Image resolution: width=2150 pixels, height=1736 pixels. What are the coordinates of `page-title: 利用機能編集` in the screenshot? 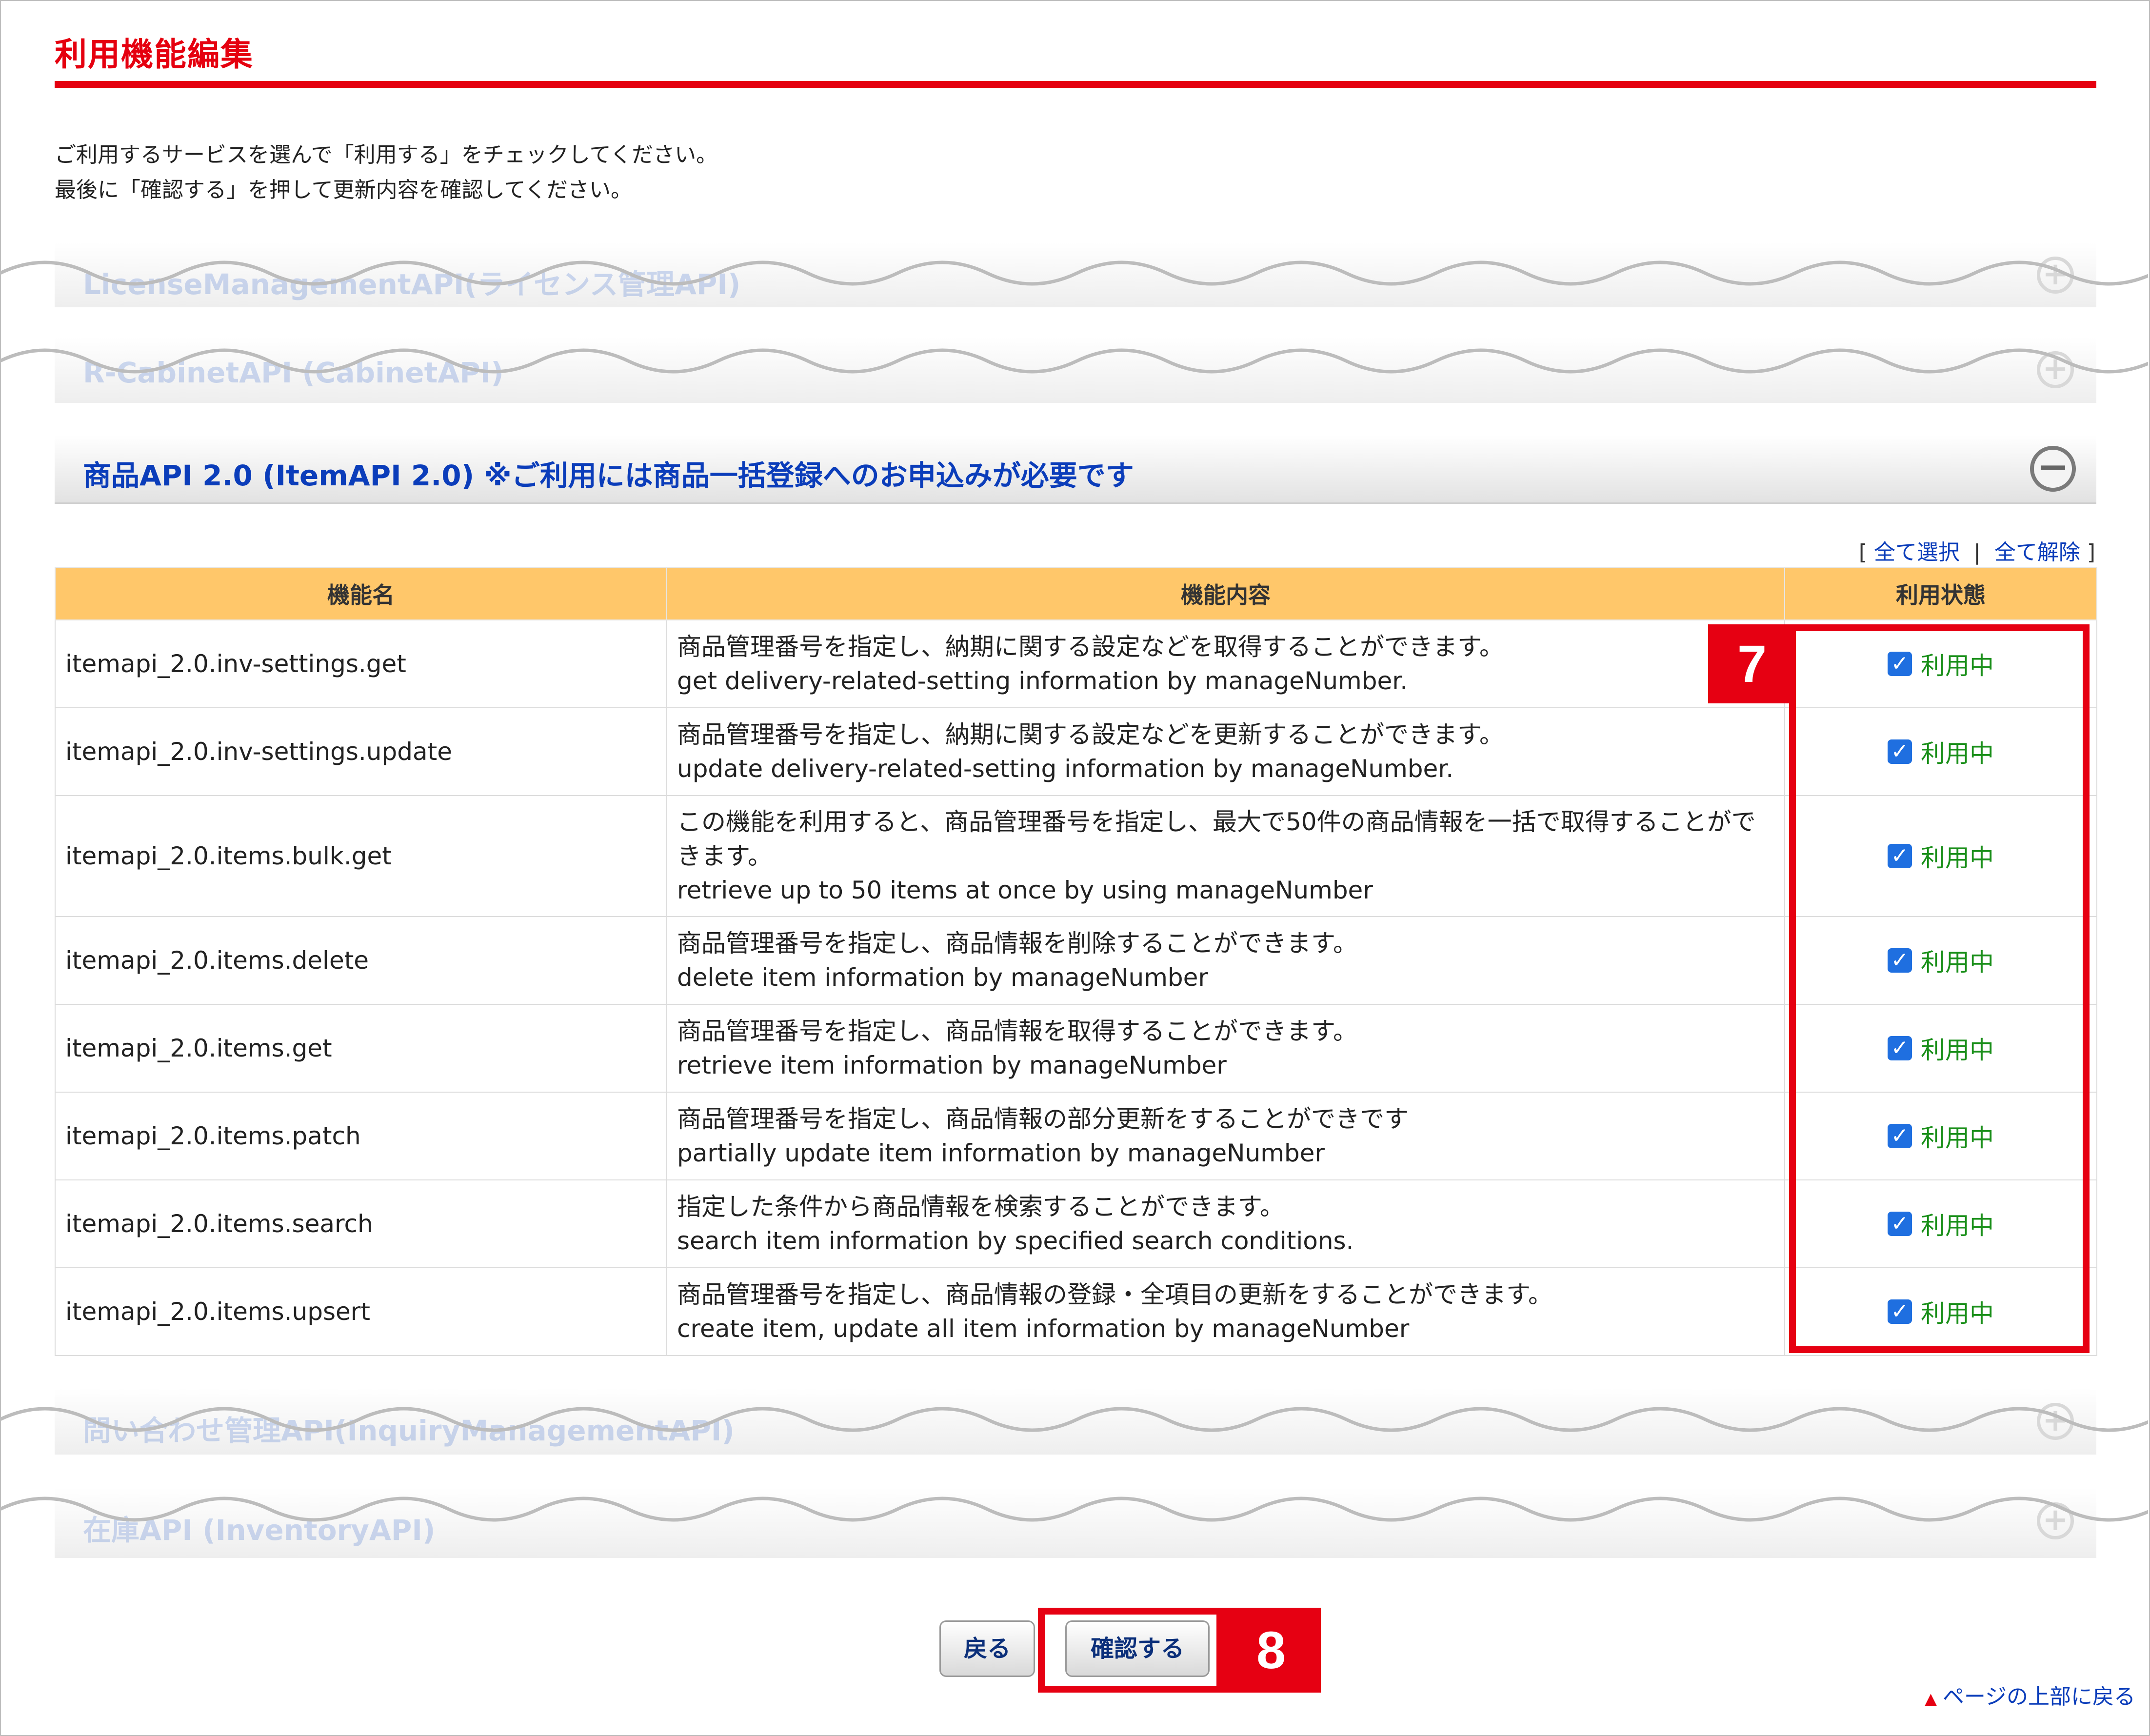 It's located at (154, 54).